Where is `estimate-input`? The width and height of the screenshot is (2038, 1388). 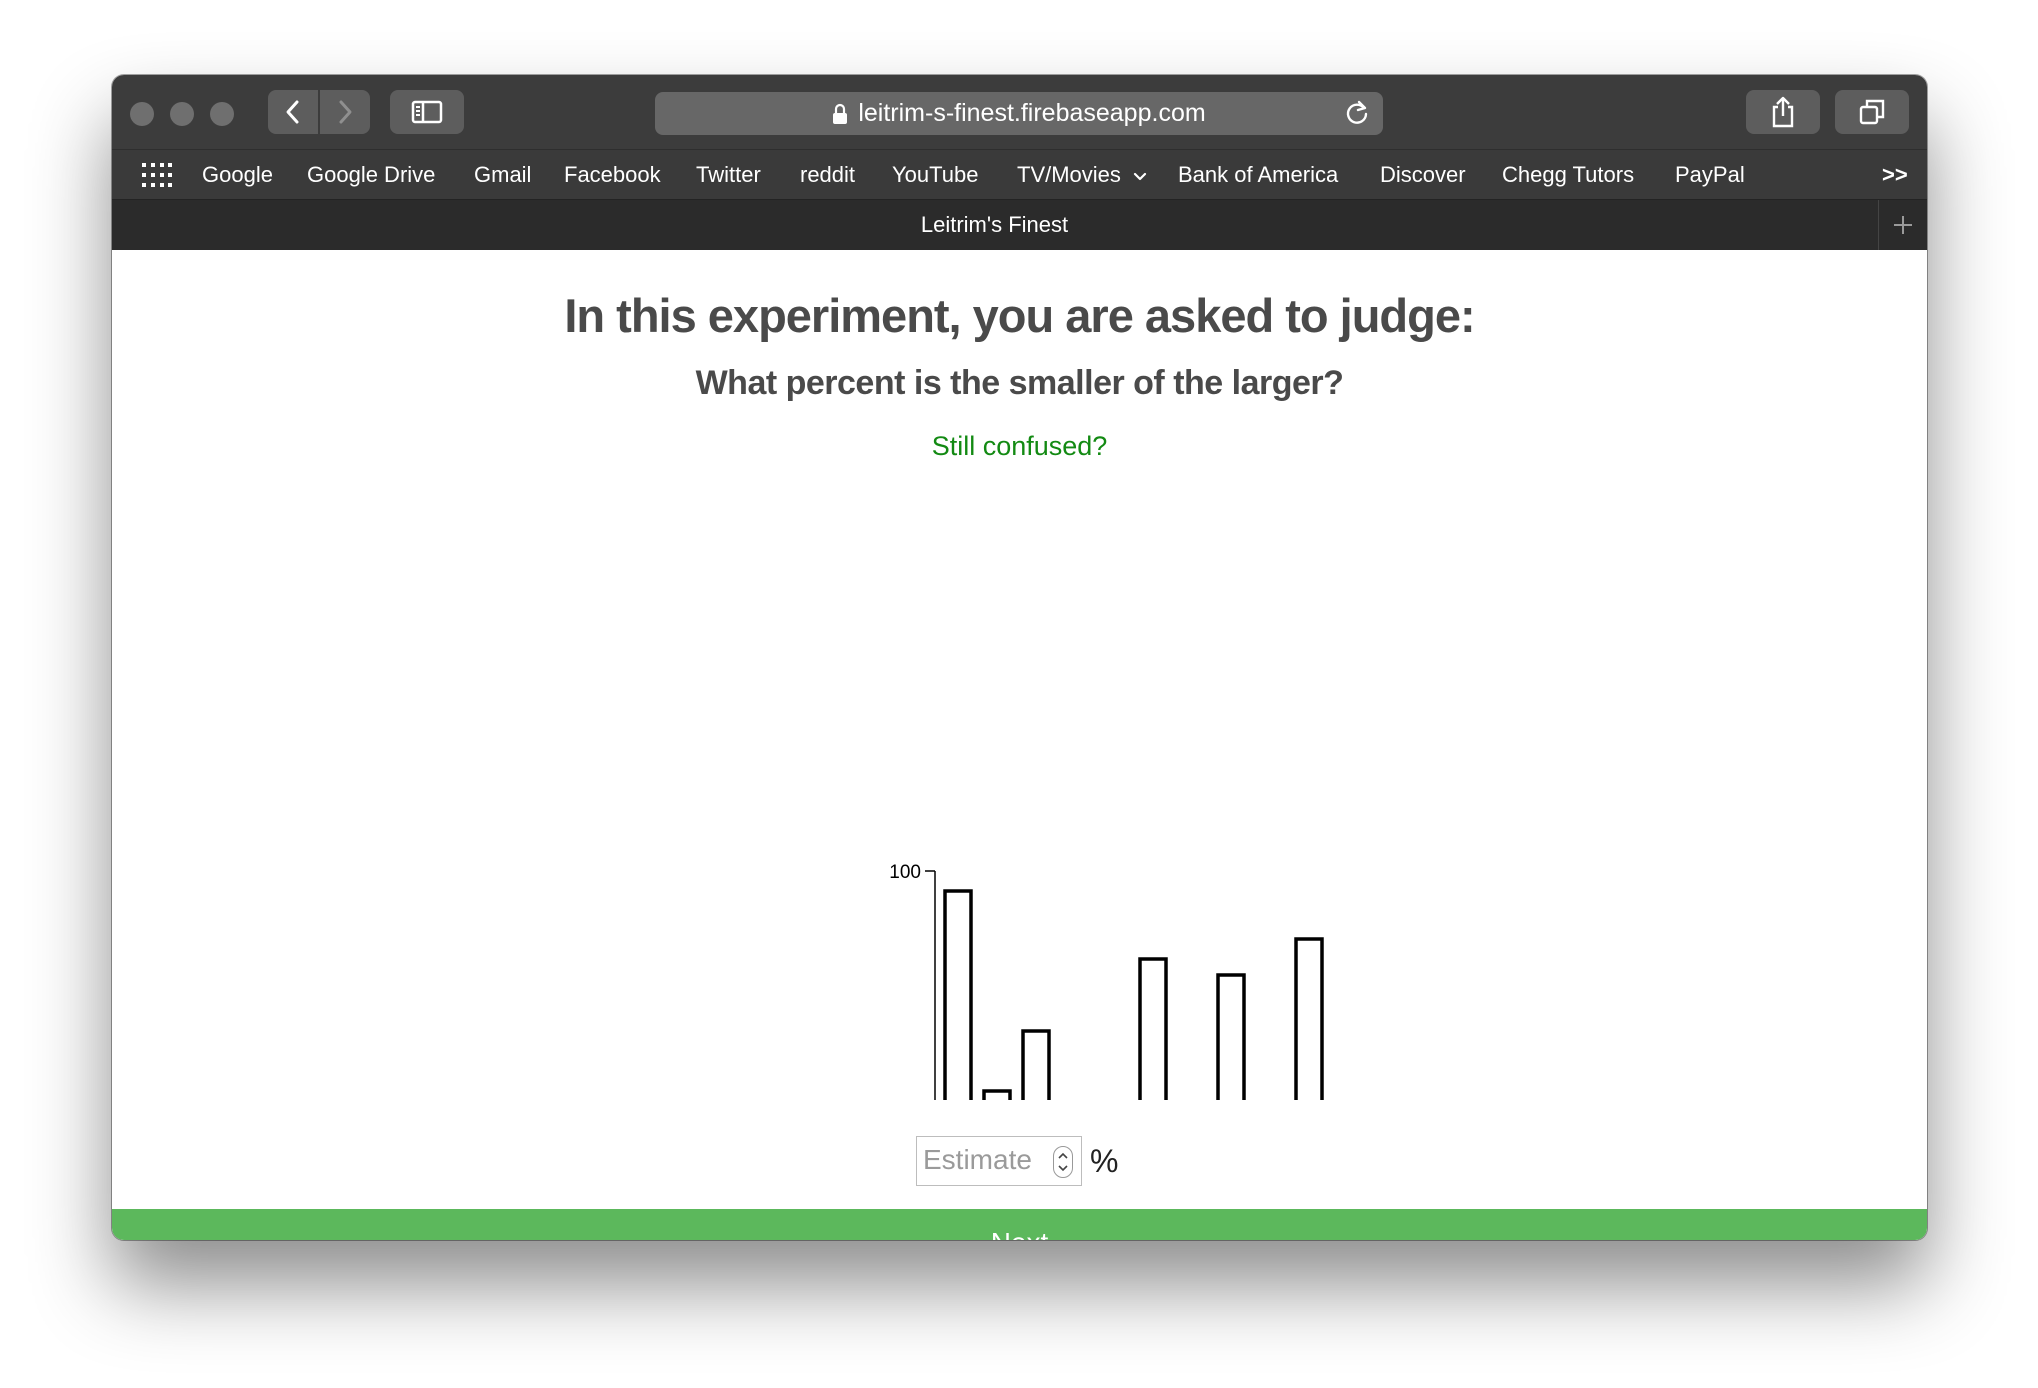
estimate-input is located at coordinates (984, 1160).